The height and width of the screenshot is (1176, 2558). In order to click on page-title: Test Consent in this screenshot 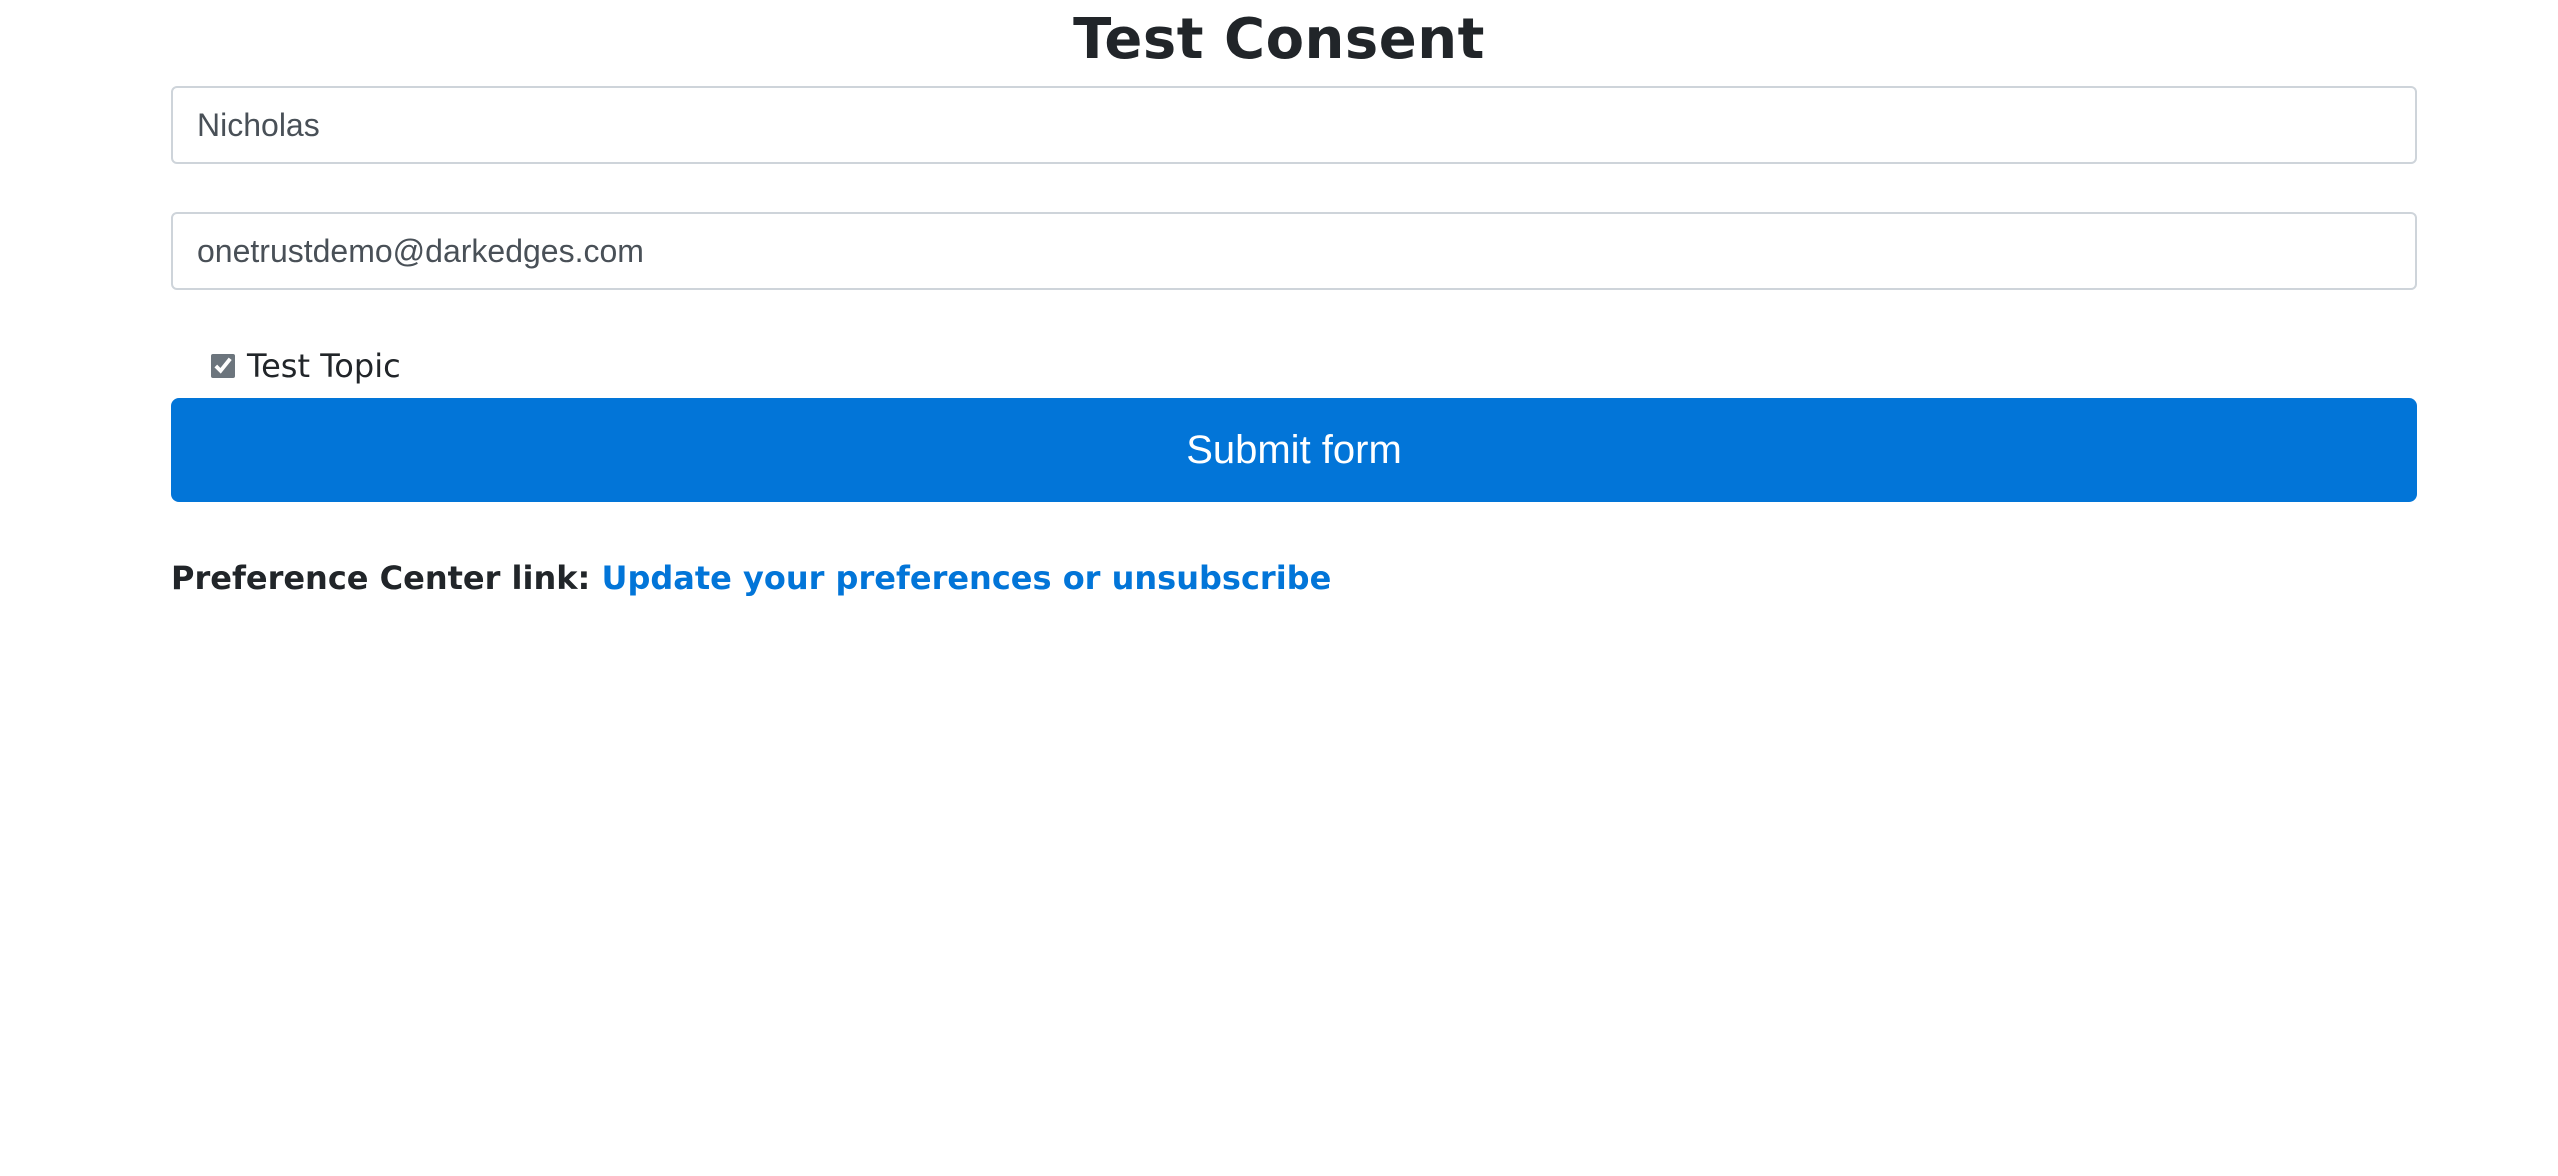, I will do `click(1279, 39)`.